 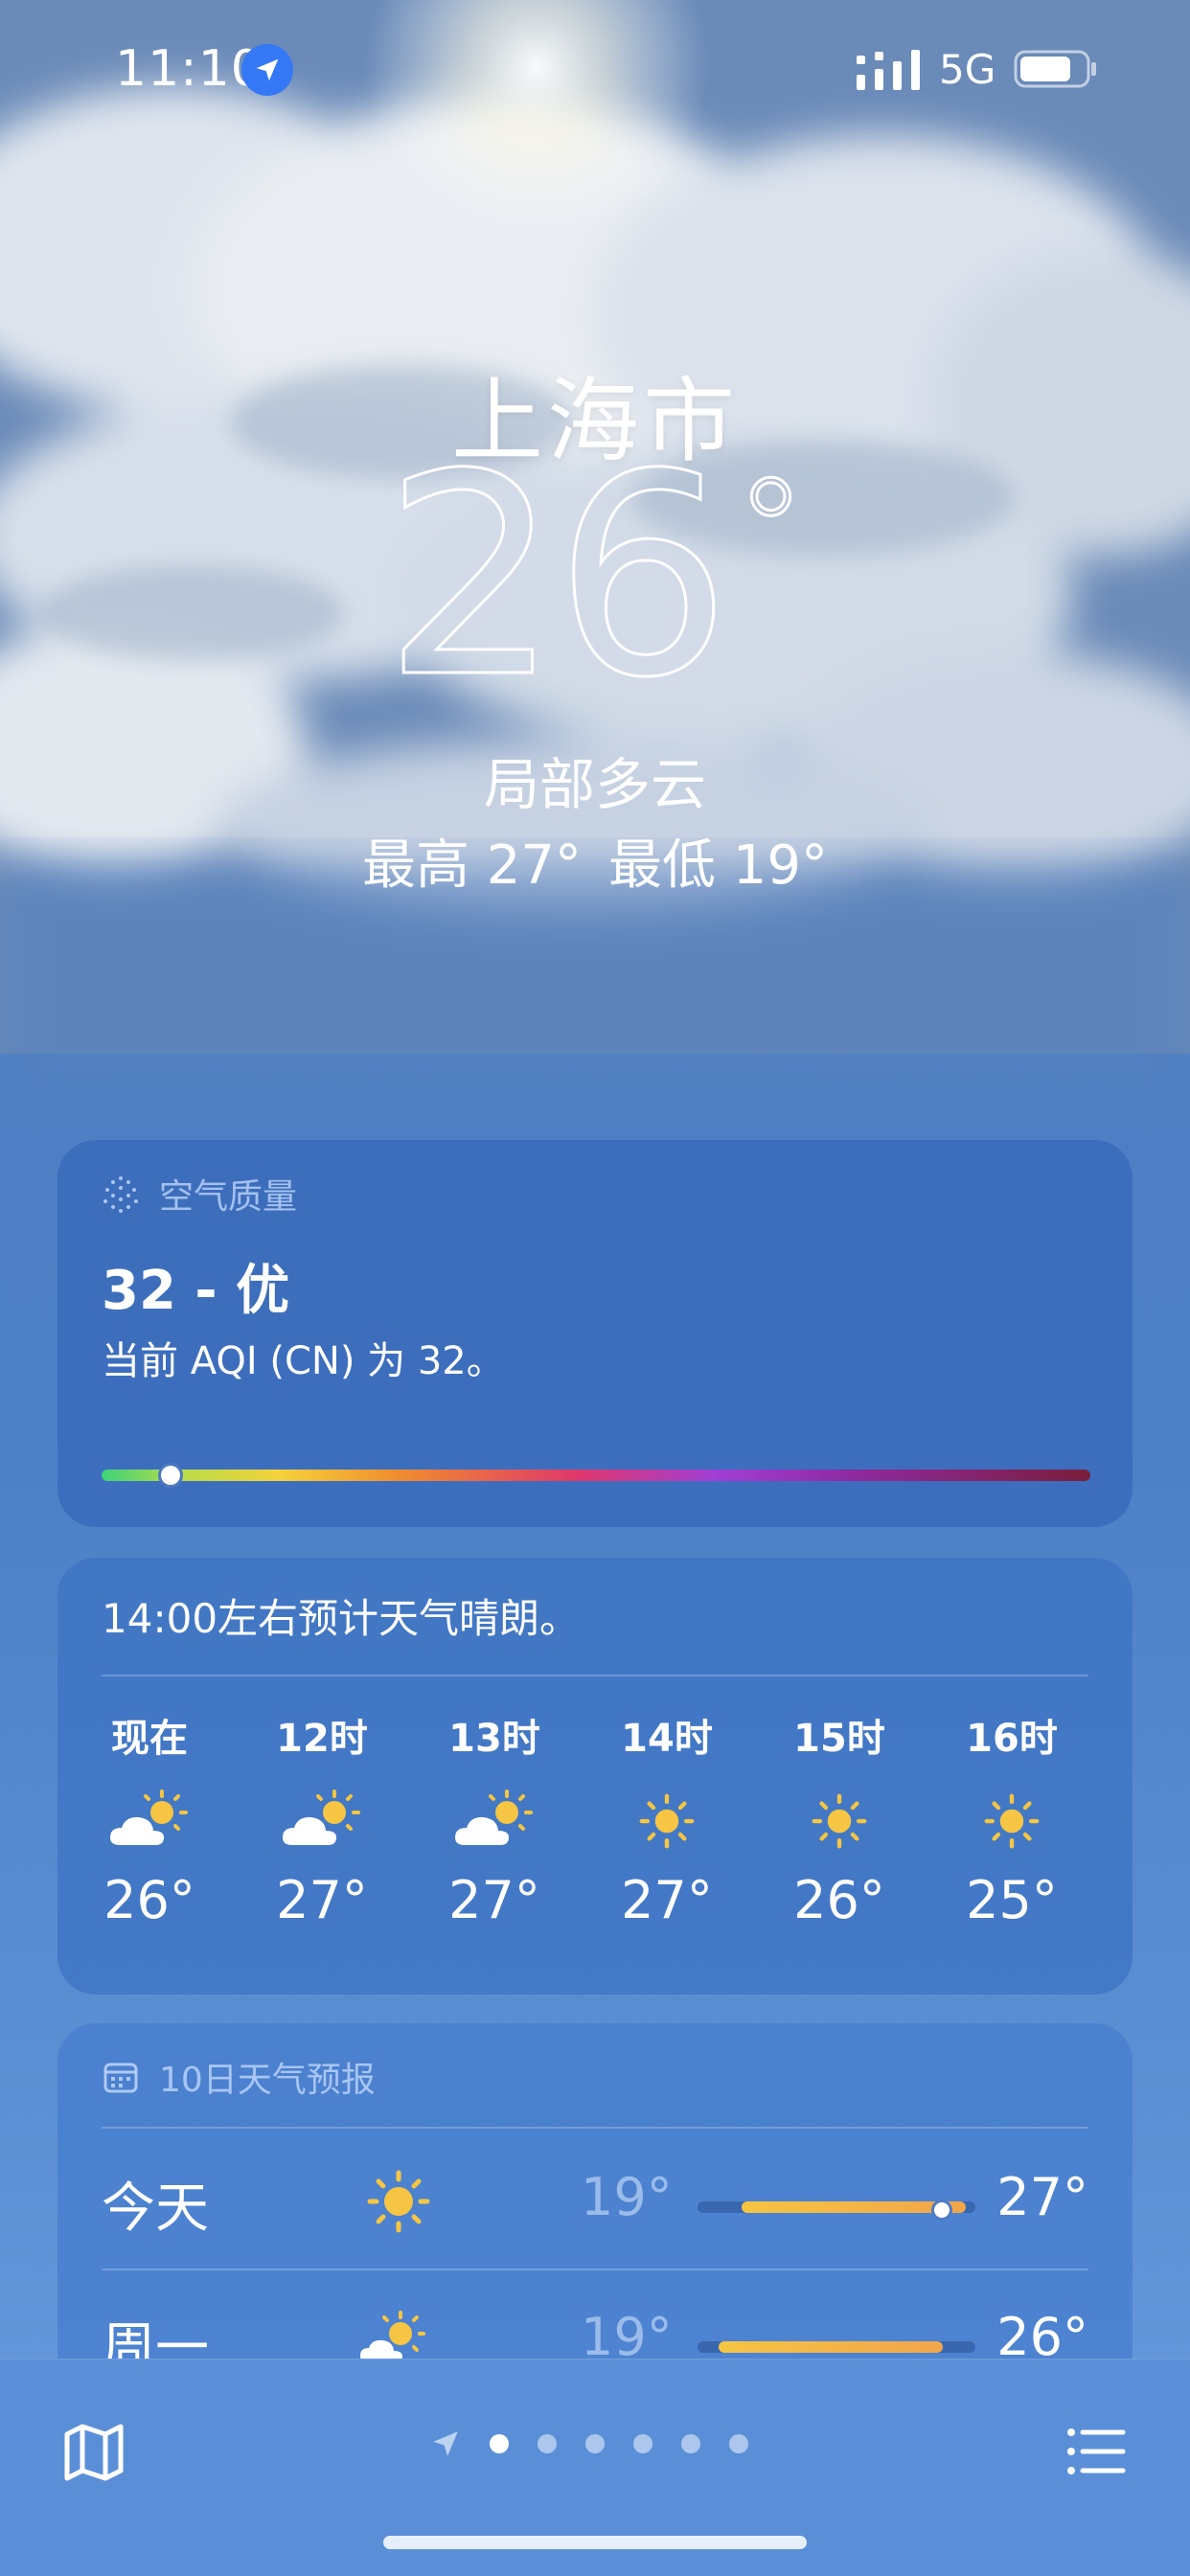 What do you see at coordinates (595, 1676) in the screenshot?
I see `hourly-divider` at bounding box center [595, 1676].